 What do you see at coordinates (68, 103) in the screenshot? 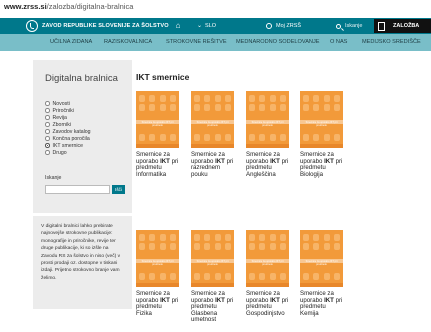
I see `filter-item: Novosti` at bounding box center [68, 103].